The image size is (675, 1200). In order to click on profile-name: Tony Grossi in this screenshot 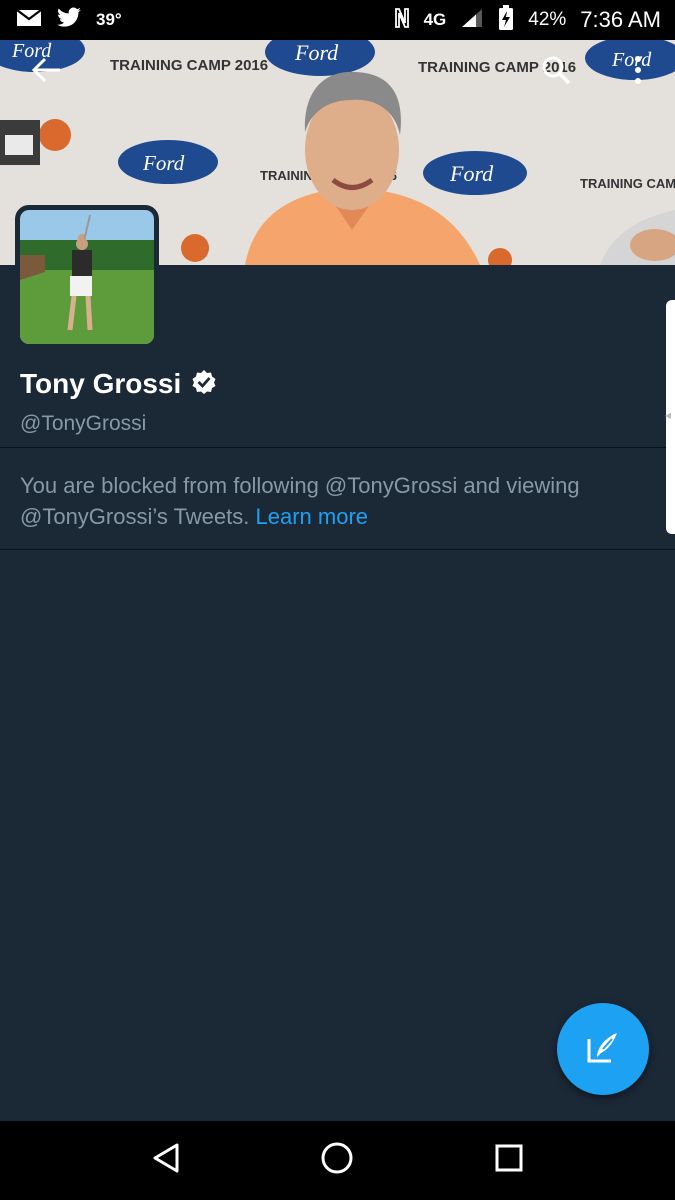, I will do `click(101, 383)`.